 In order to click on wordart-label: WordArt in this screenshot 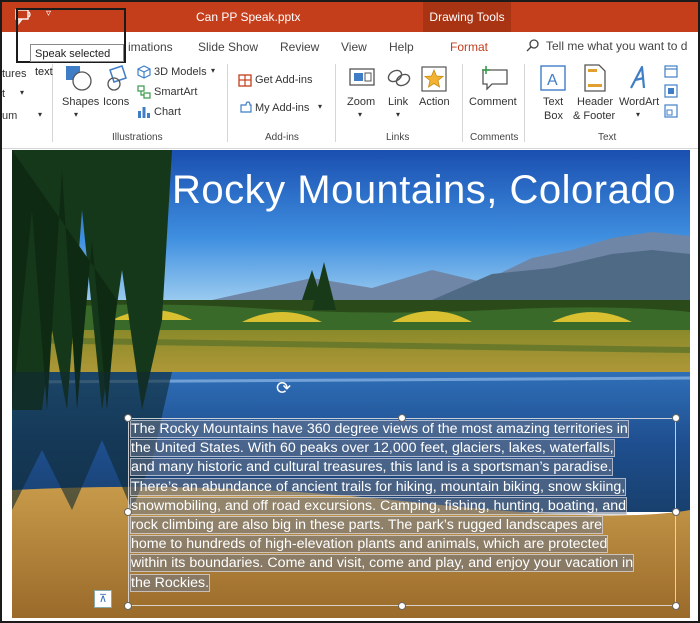, I will do `click(639, 102)`.